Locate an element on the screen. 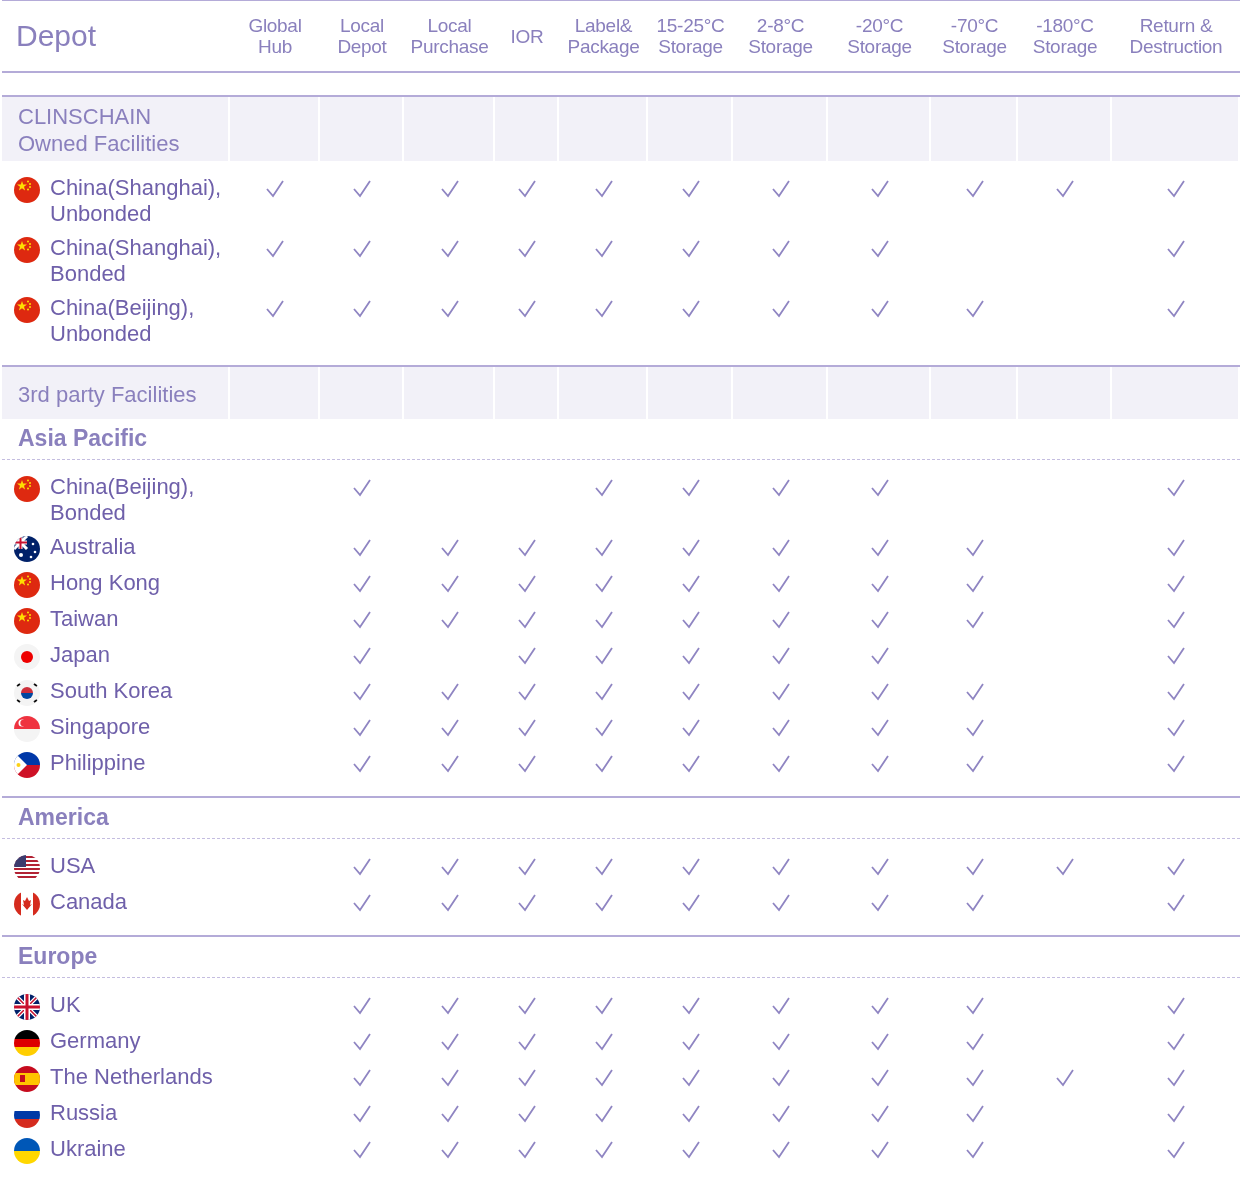 Image resolution: width=1244 pixels, height=1198 pixels. facility-name: China(Shanghai), Bonded is located at coordinates (136, 261).